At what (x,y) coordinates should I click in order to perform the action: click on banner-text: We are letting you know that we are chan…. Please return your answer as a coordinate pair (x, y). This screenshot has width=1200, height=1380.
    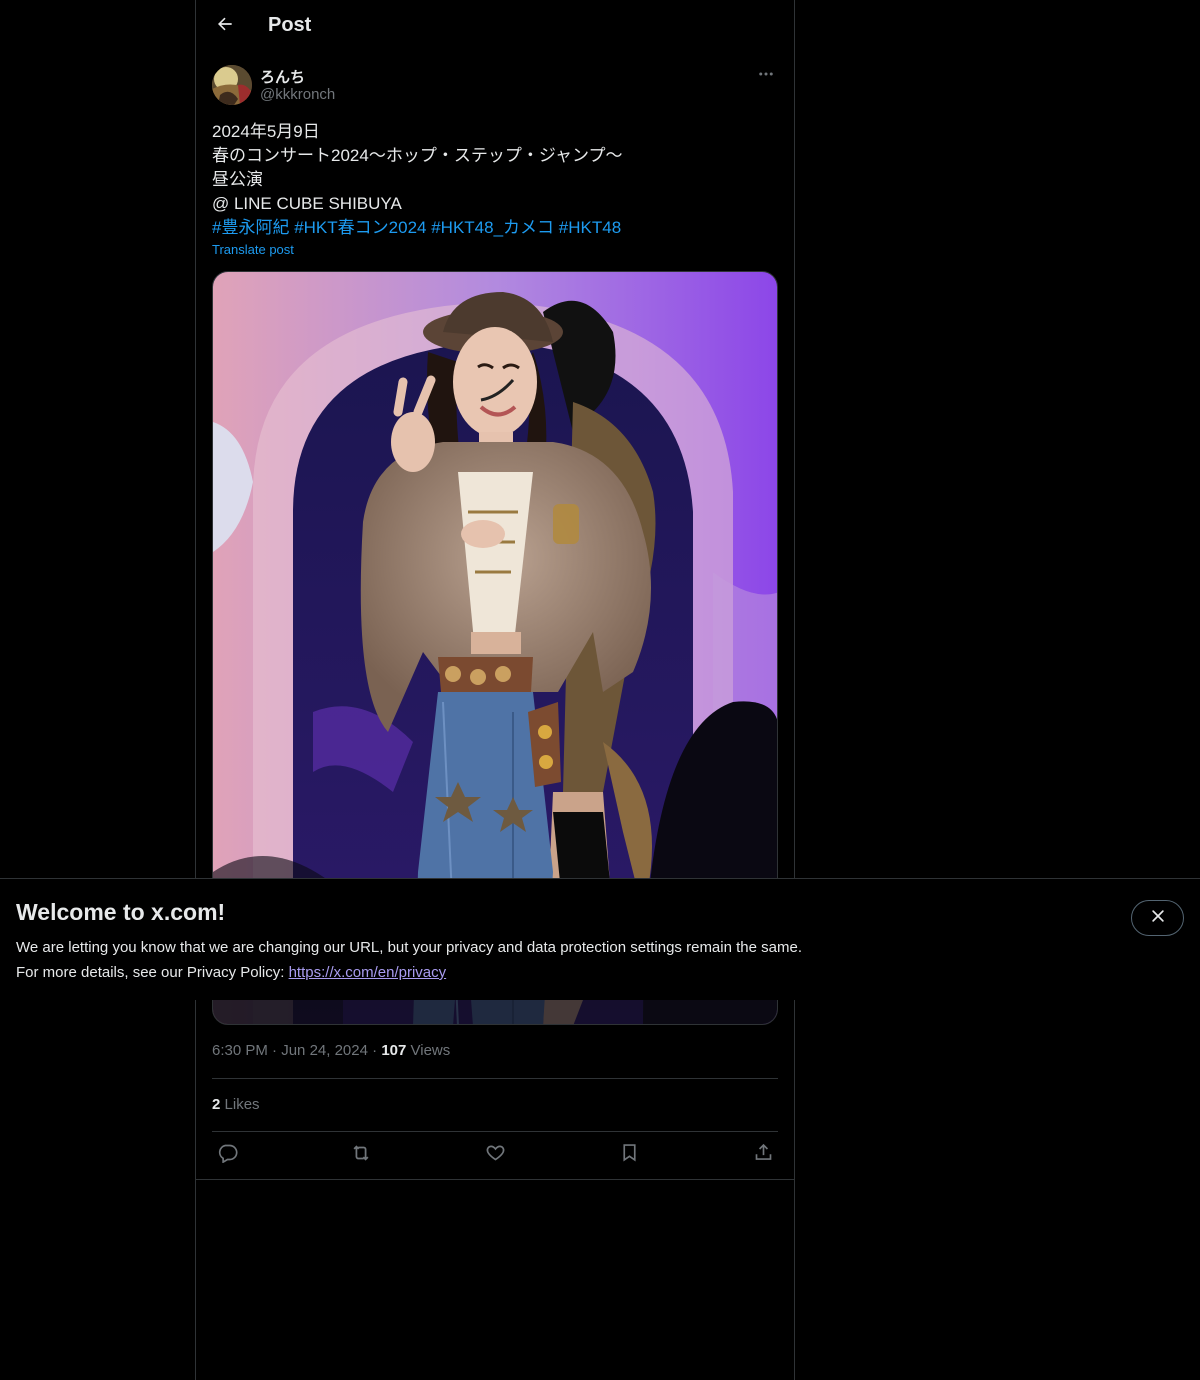
    Looking at the image, I should click on (466, 960).